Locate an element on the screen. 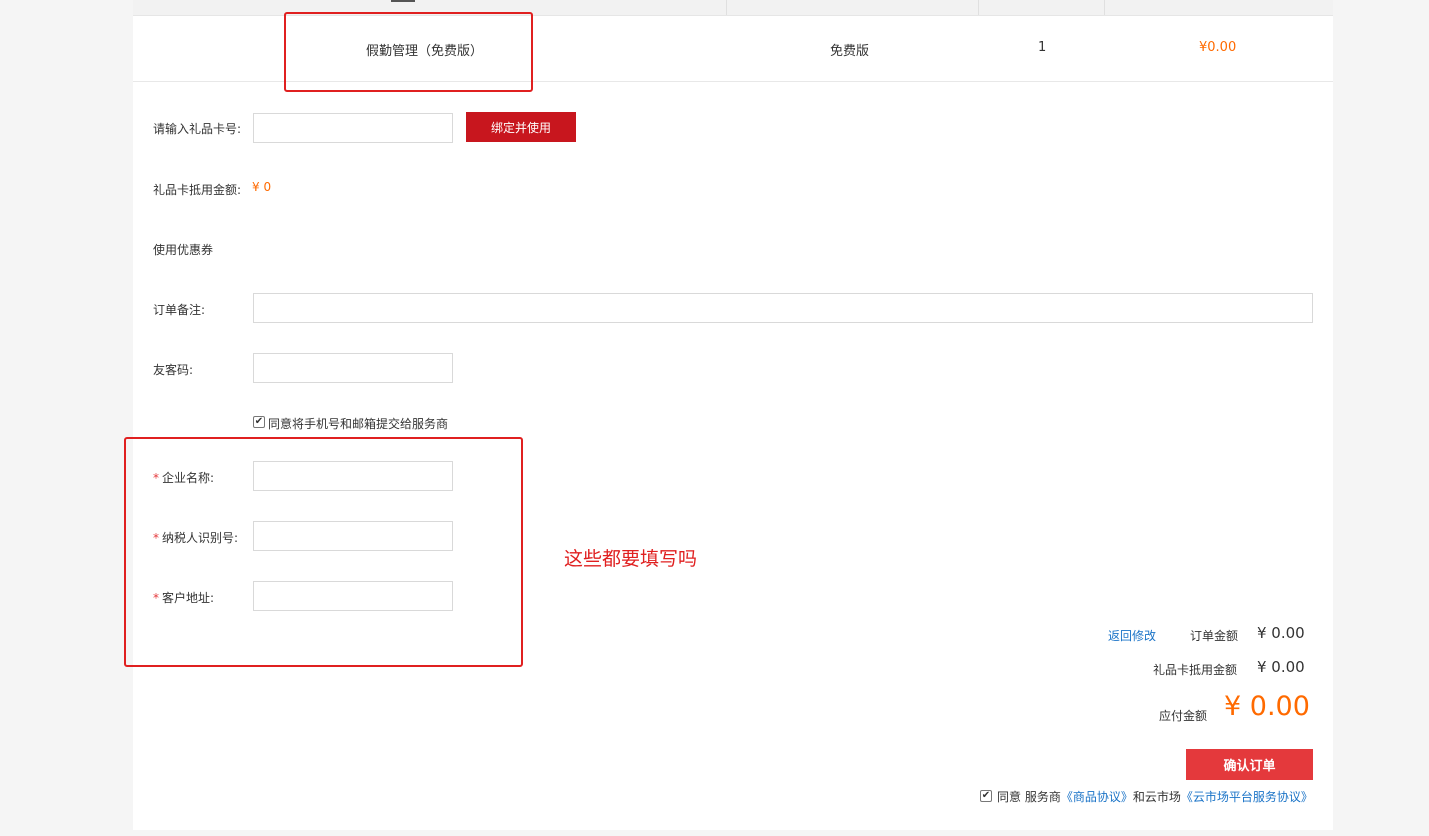 This screenshot has width=1429, height=836. order-note-label: 订单备注: is located at coordinates (179, 310).